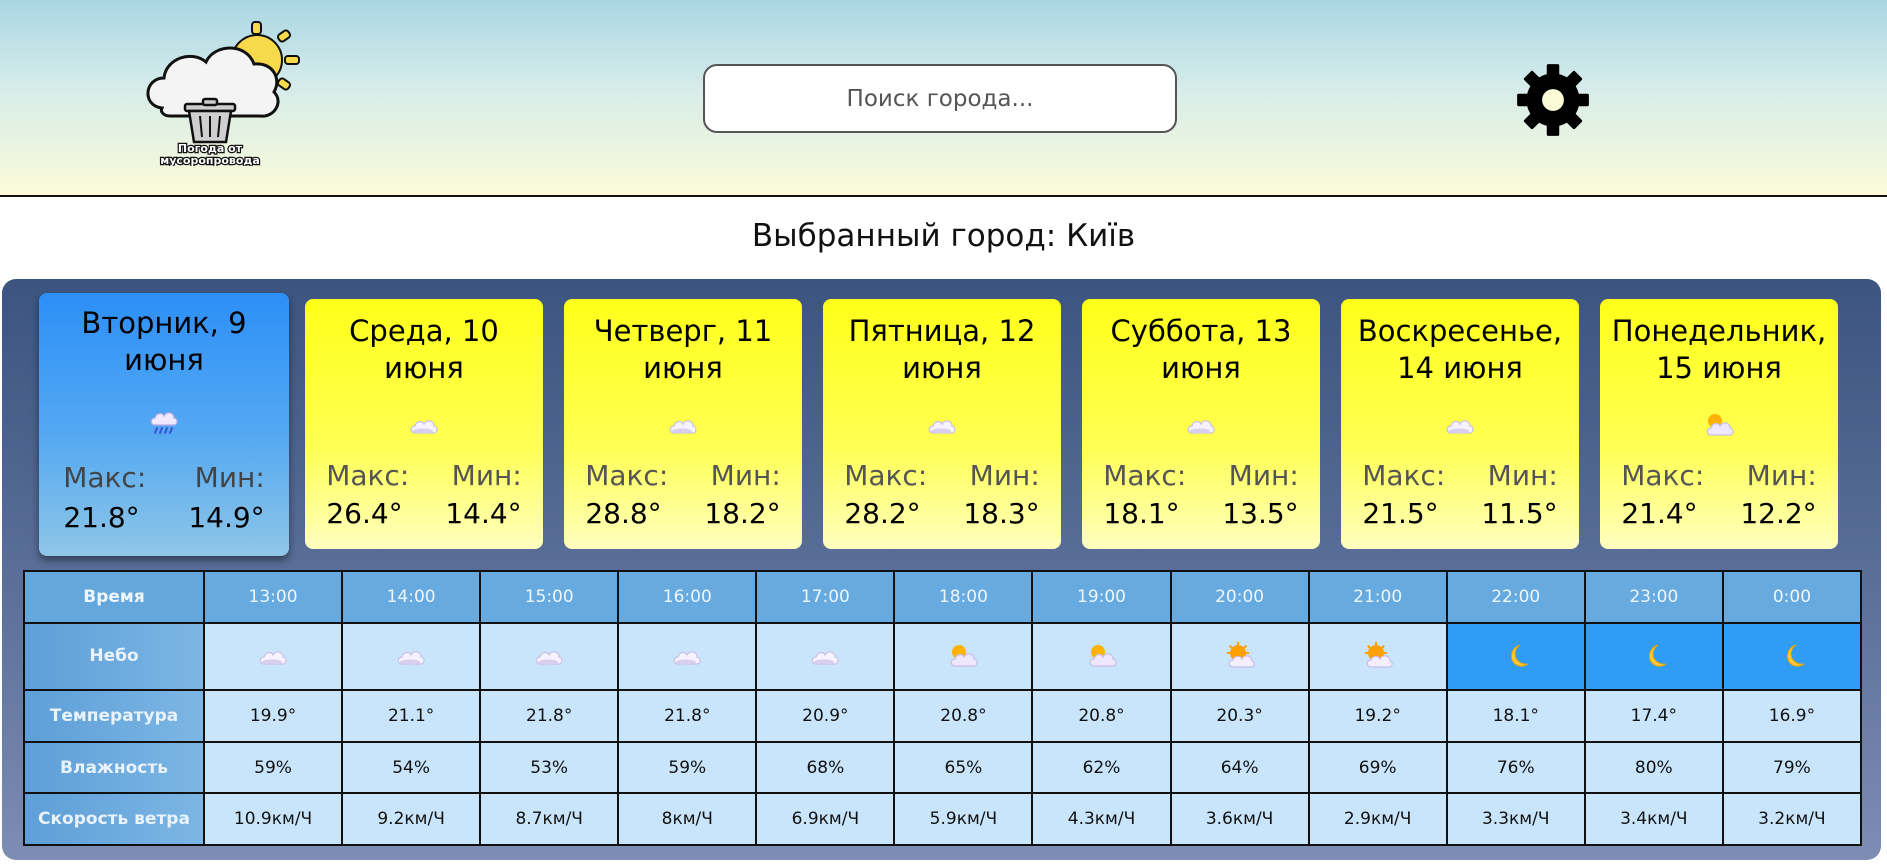  Describe the element at coordinates (1659, 513) in the screenshot. I see `max-temp: 21.4°` at that location.